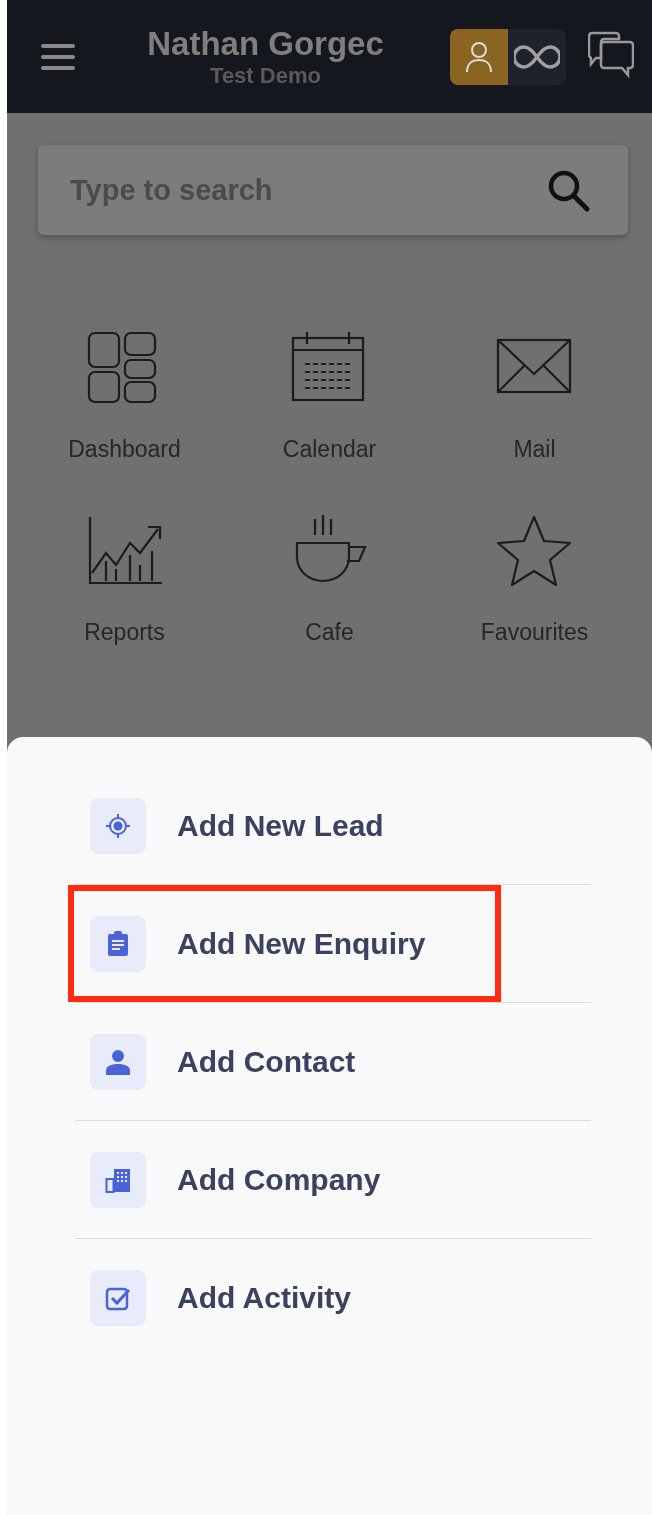 This screenshot has width=652, height=1515. Describe the element at coordinates (285, 943) in the screenshot. I see `menu-item: Add New Enquiry` at that location.